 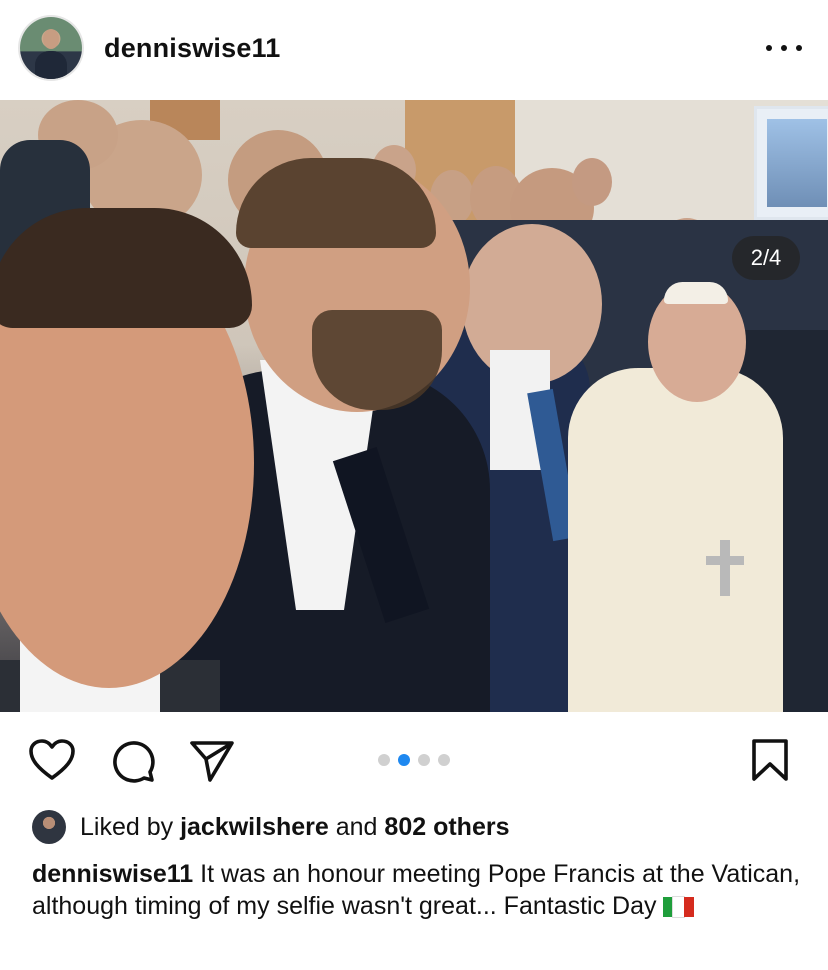 What do you see at coordinates (51, 65) in the screenshot?
I see `avatar-suit` at bounding box center [51, 65].